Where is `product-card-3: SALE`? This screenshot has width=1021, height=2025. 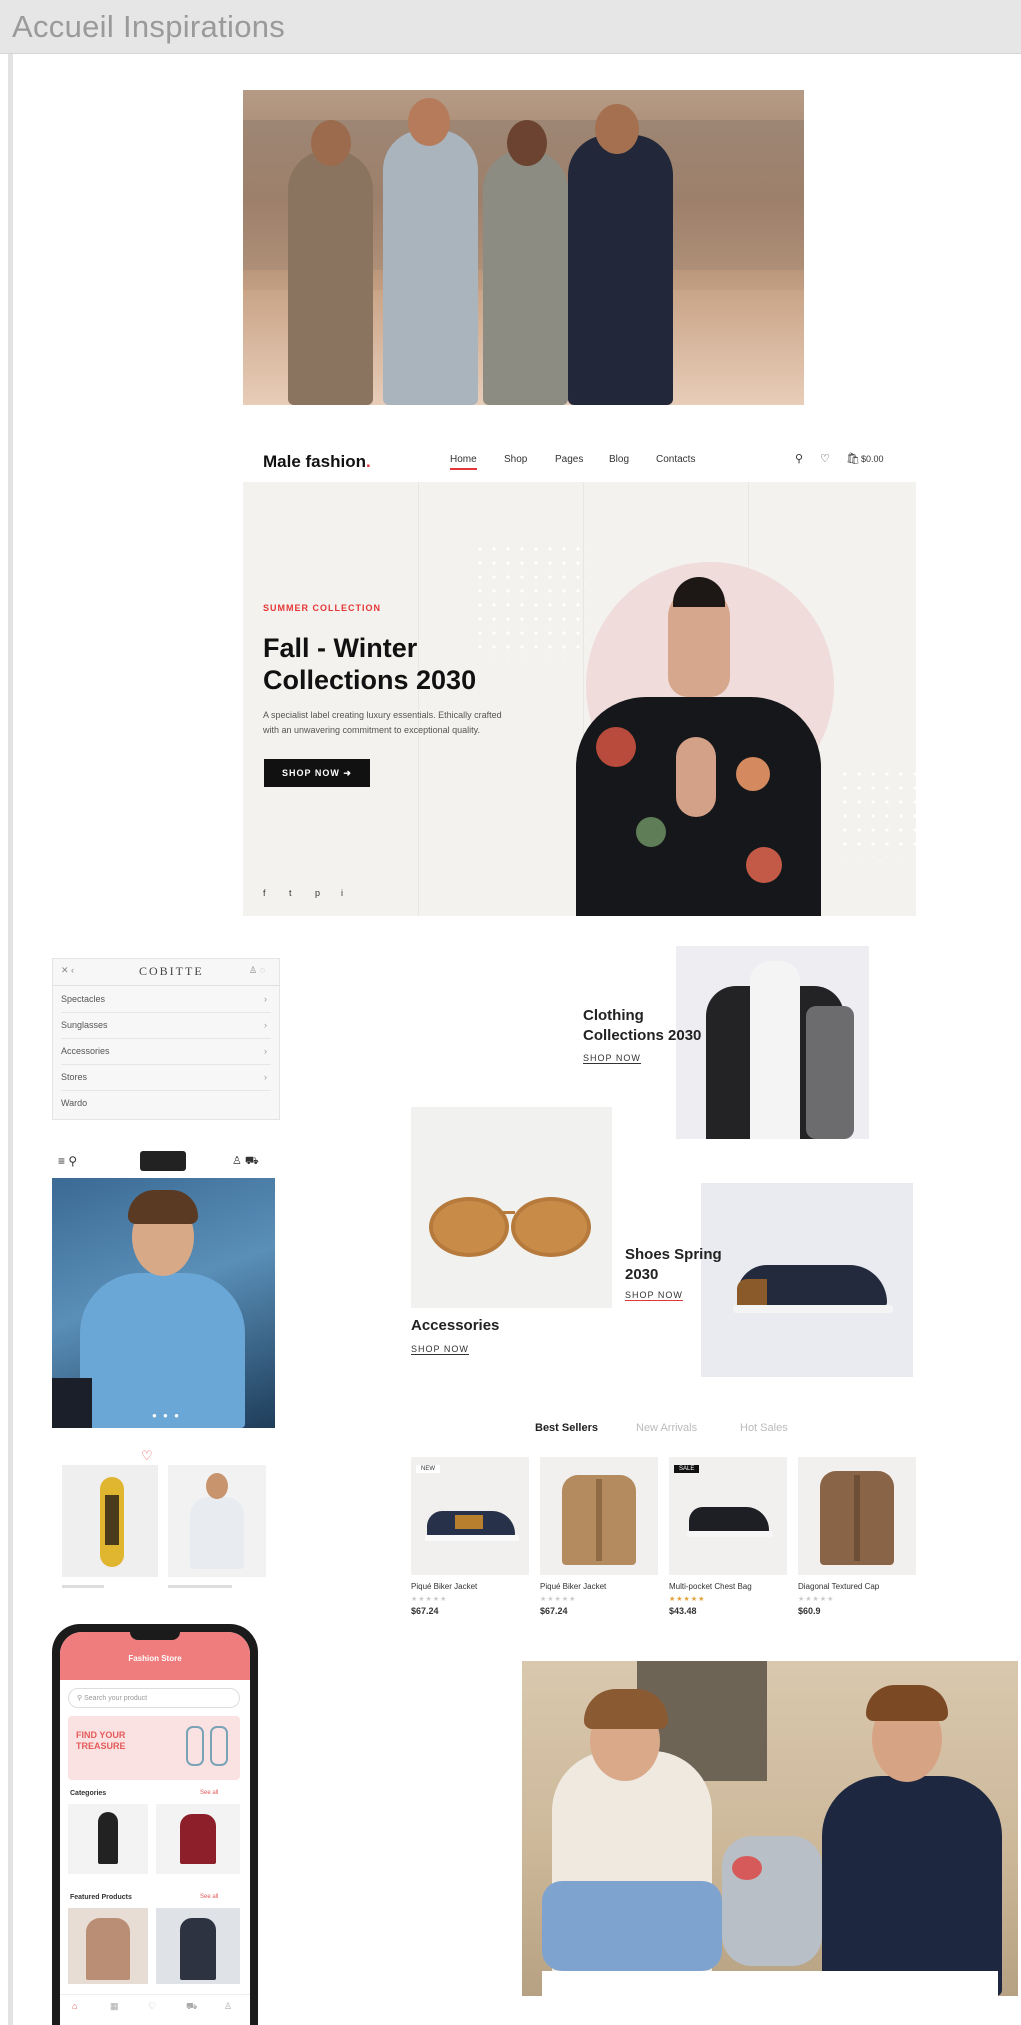 product-card-3: SALE is located at coordinates (728, 1516).